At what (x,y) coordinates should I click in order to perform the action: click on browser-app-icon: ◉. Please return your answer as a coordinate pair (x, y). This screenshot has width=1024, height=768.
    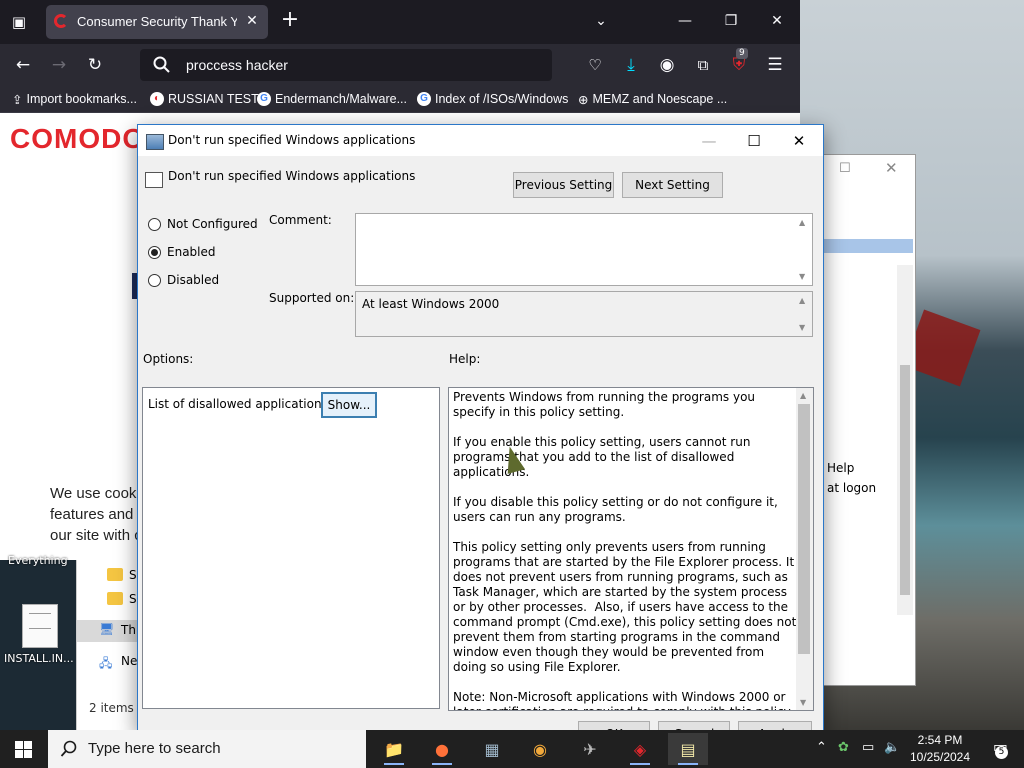
    Looking at the image, I should click on (540, 749).